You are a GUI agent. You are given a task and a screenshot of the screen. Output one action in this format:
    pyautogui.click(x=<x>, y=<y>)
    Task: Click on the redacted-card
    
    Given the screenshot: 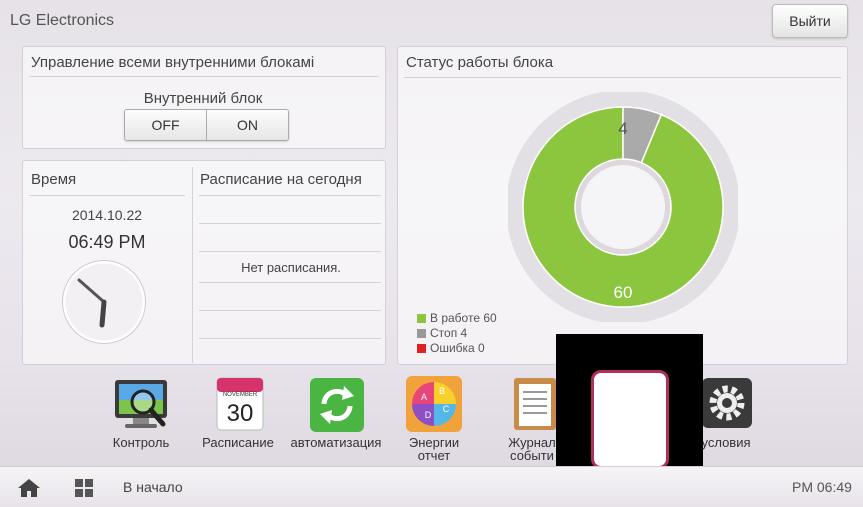 What is the action you would take?
    pyautogui.click(x=630, y=419)
    